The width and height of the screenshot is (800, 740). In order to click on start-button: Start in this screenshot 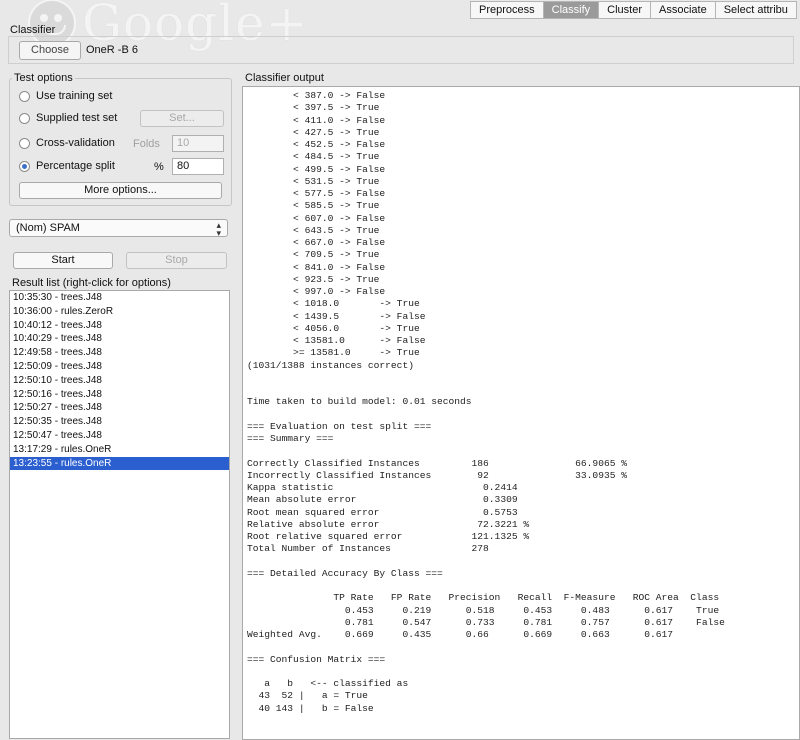, I will do `click(63, 260)`.